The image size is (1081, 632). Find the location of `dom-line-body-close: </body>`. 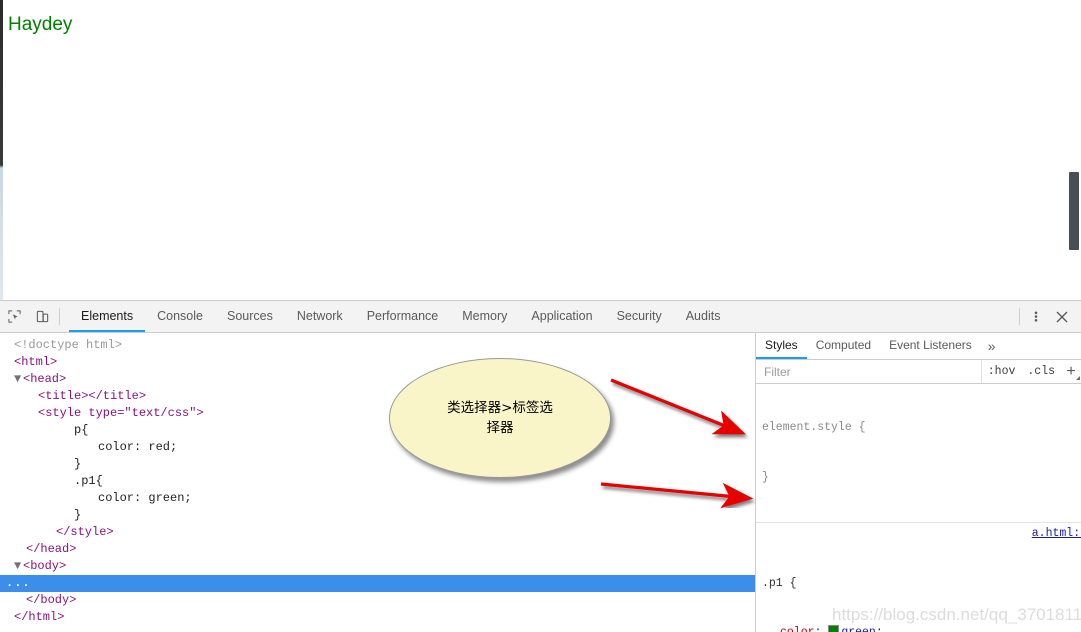

dom-line-body-close: </body> is located at coordinates (377, 600).